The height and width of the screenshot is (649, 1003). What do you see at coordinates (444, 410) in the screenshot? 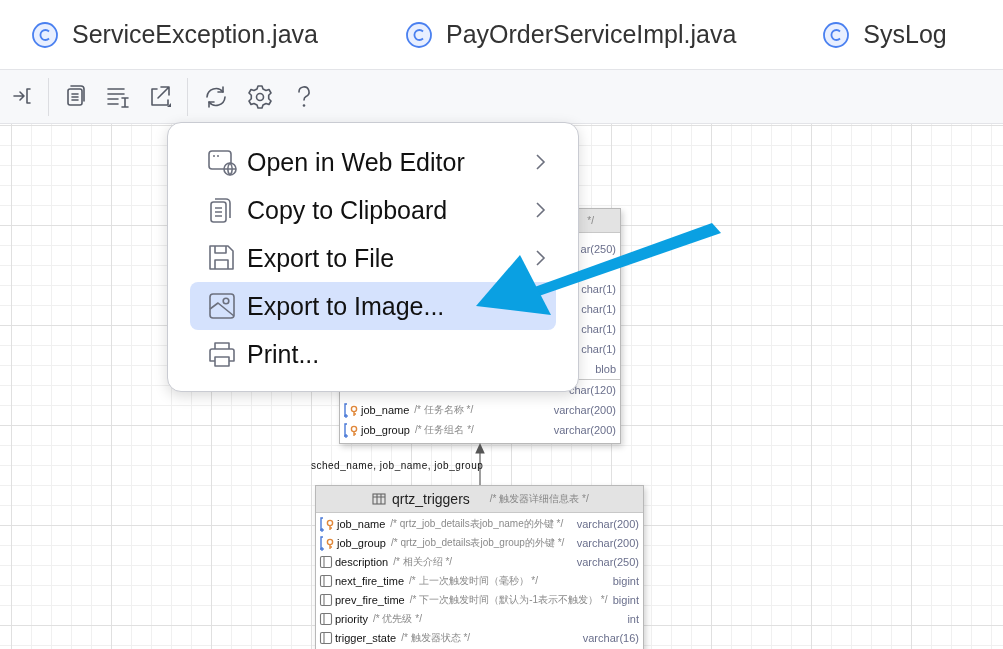
I see `column-comment: /* 任务名称 */` at bounding box center [444, 410].